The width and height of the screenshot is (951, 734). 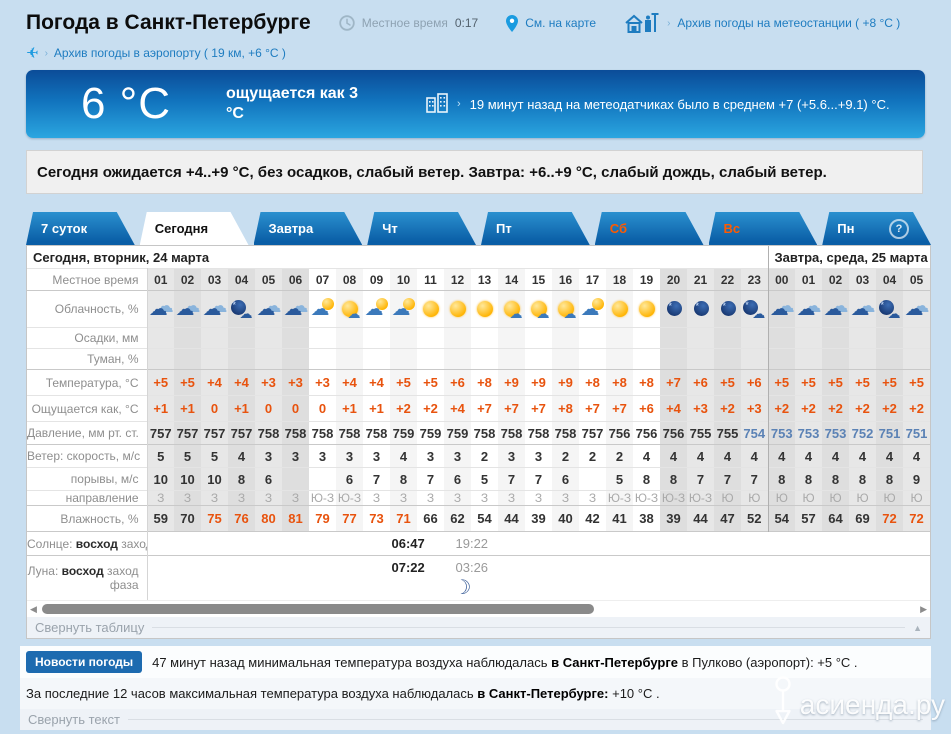 I want to click on feels-like-cell: +8, so click(x=565, y=408).